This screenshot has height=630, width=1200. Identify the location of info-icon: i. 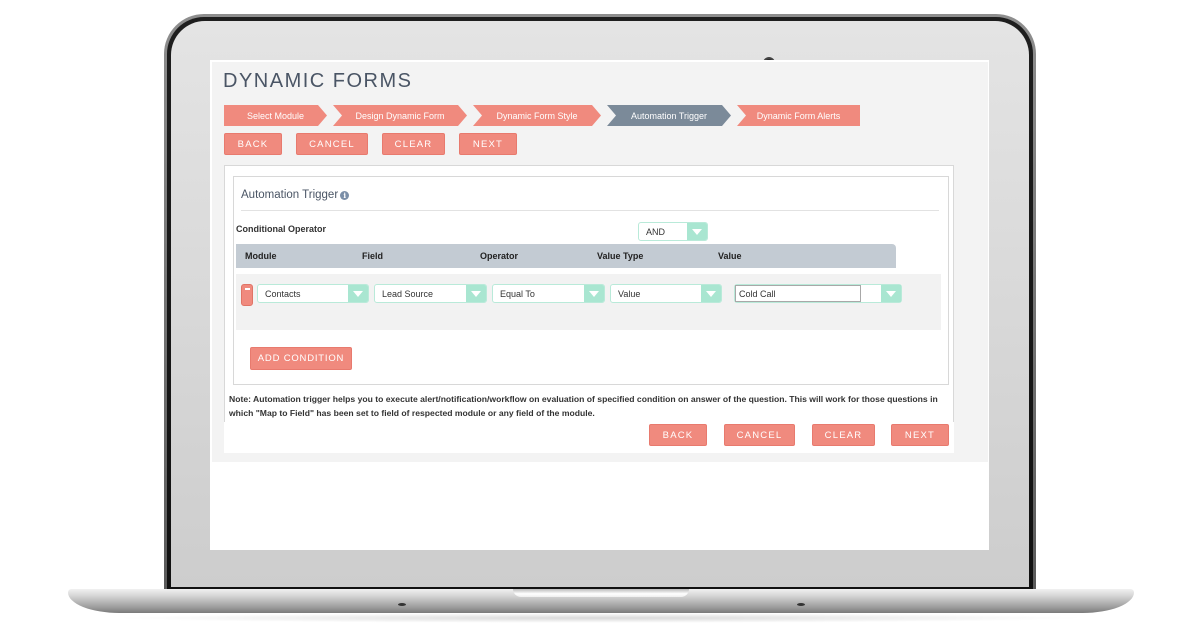
(345, 195).